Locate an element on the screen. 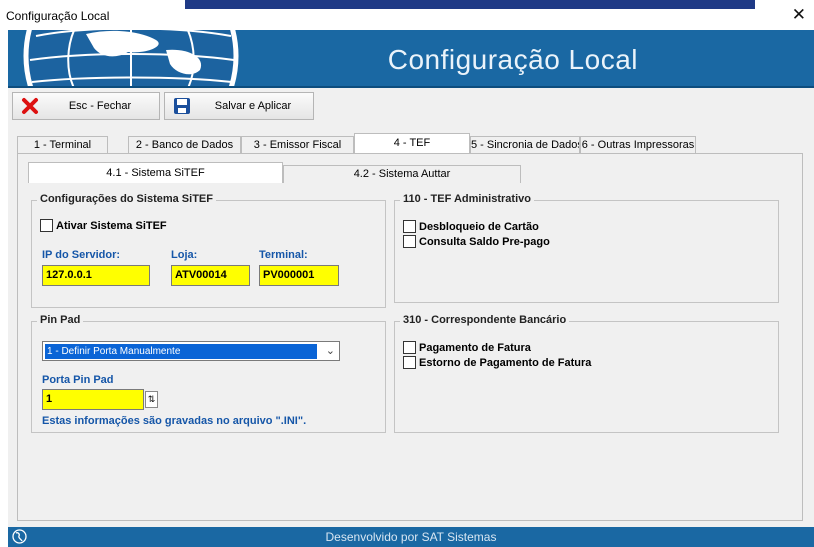 This screenshot has height=547, width=814. unlock-card-checkbox: Desbloqueio de Cartão is located at coordinates (471, 226).